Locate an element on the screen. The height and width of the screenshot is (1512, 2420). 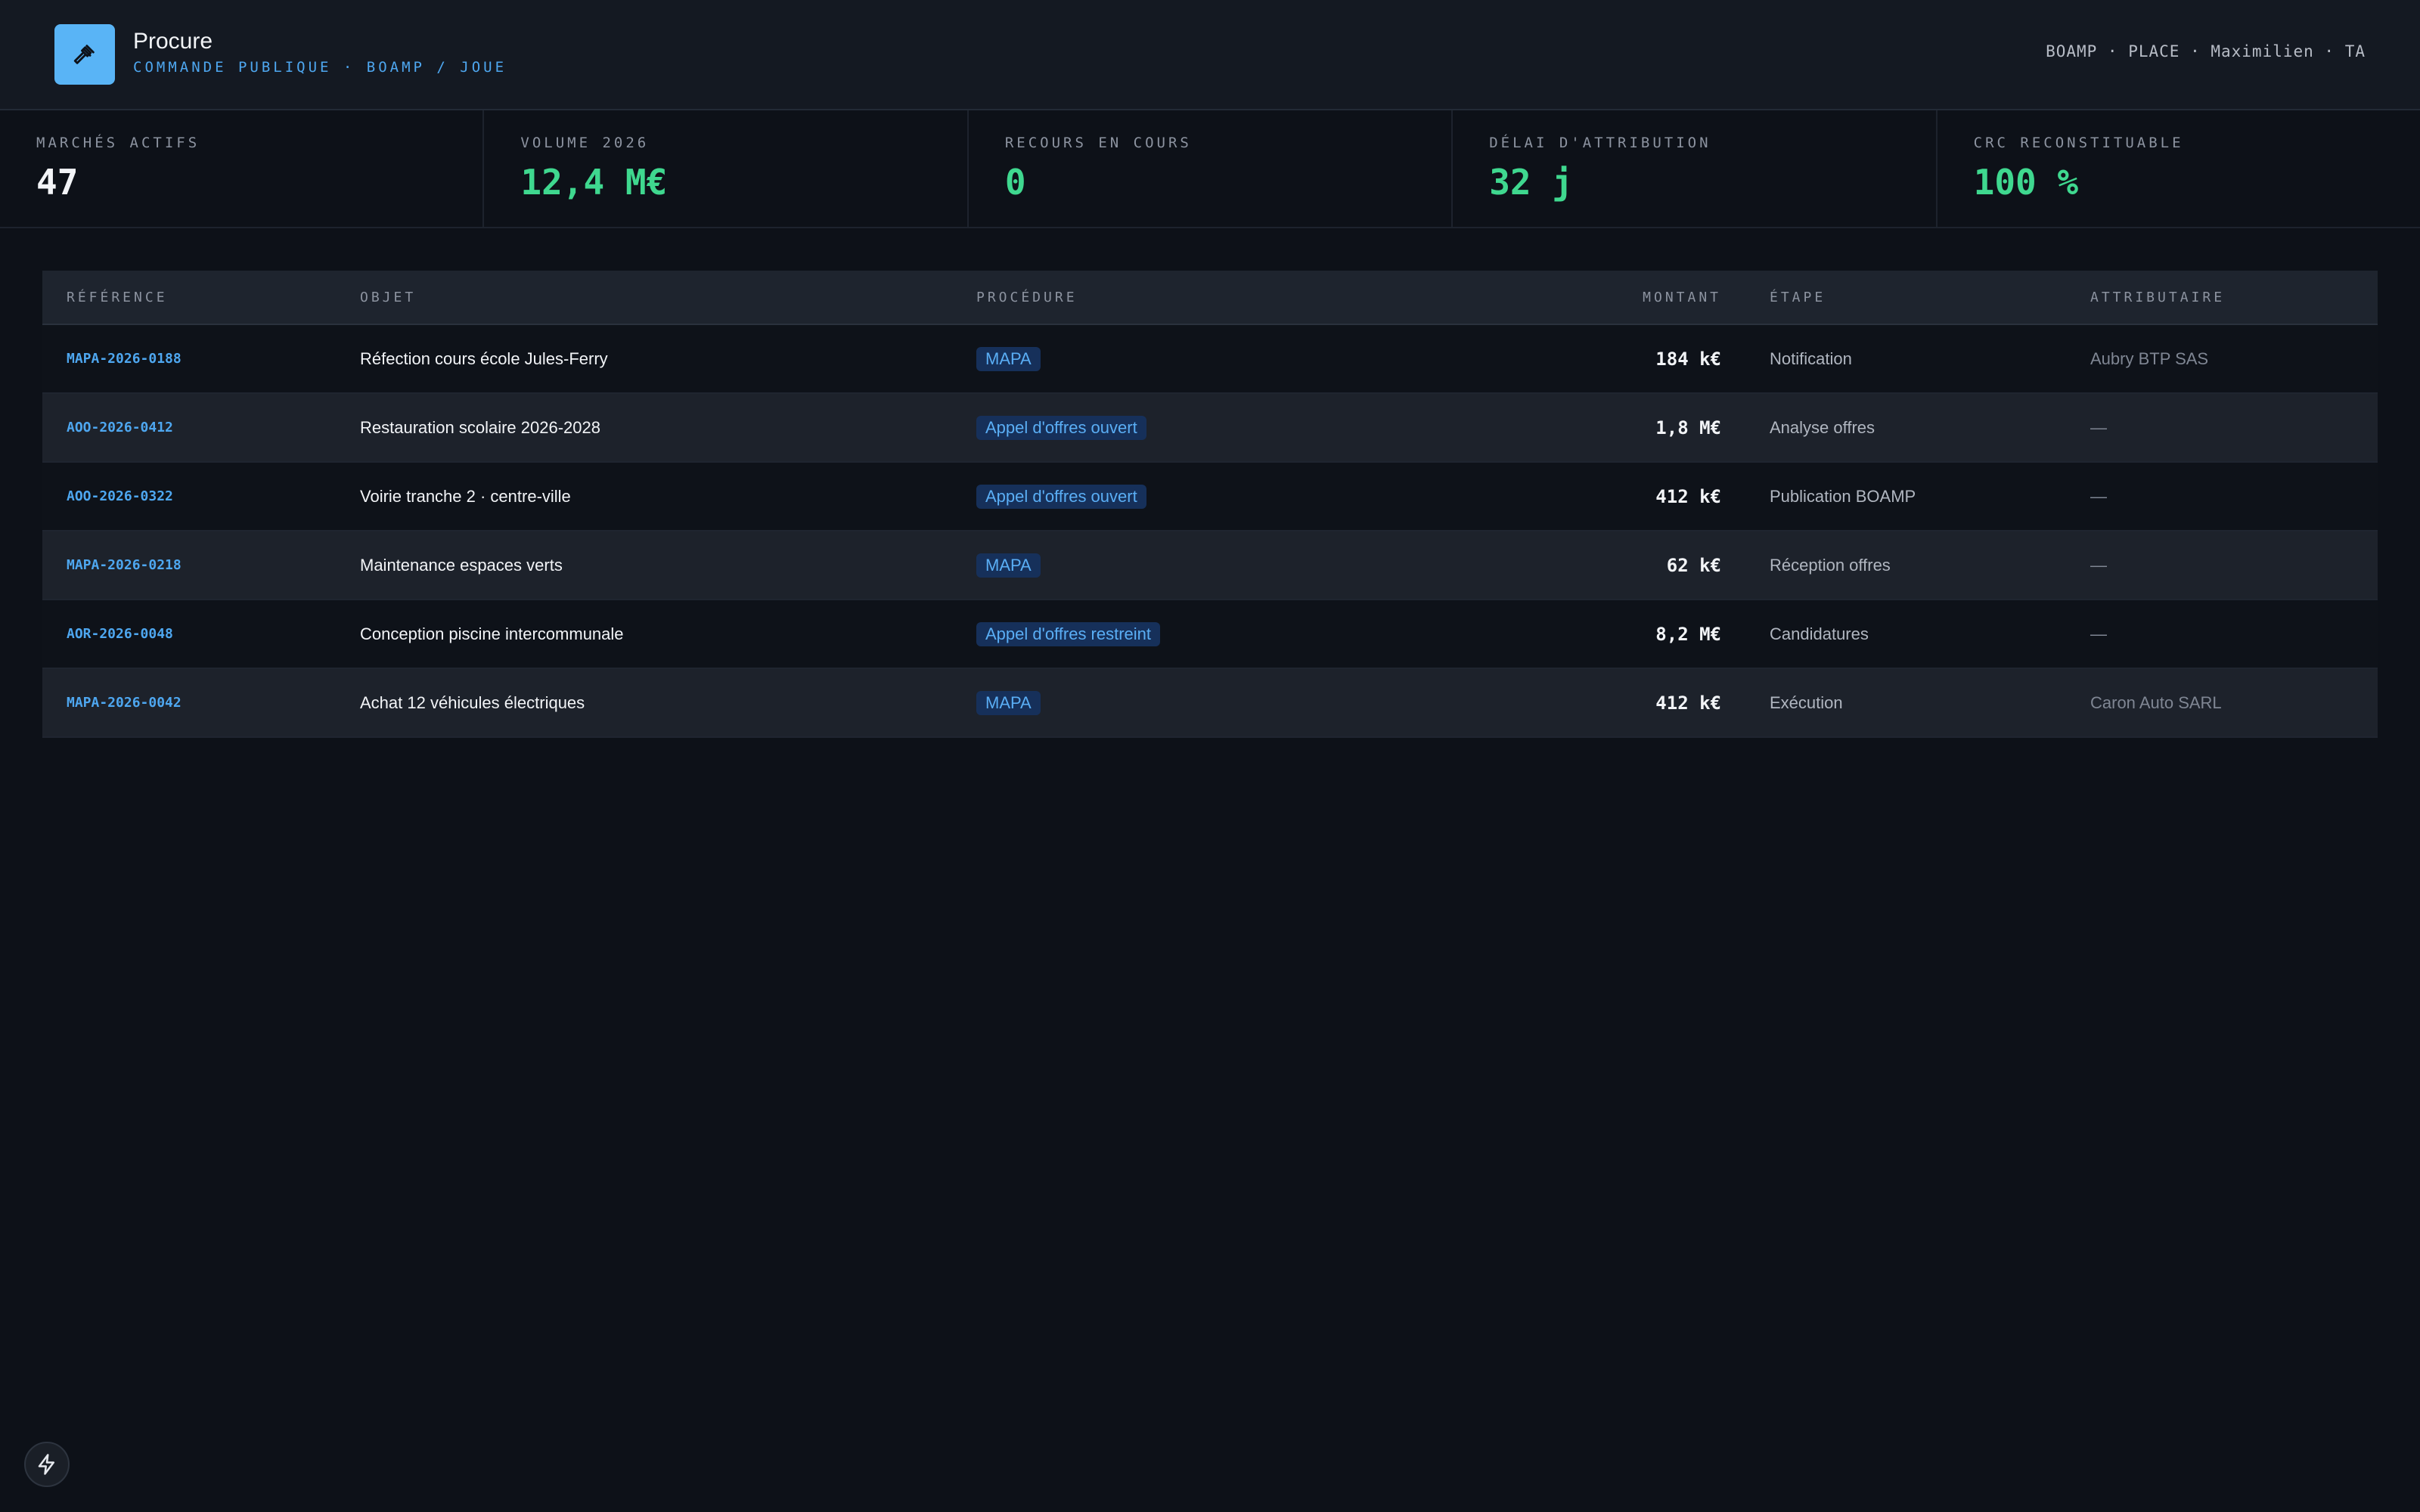
quick-action-button is located at coordinates (47, 1464).